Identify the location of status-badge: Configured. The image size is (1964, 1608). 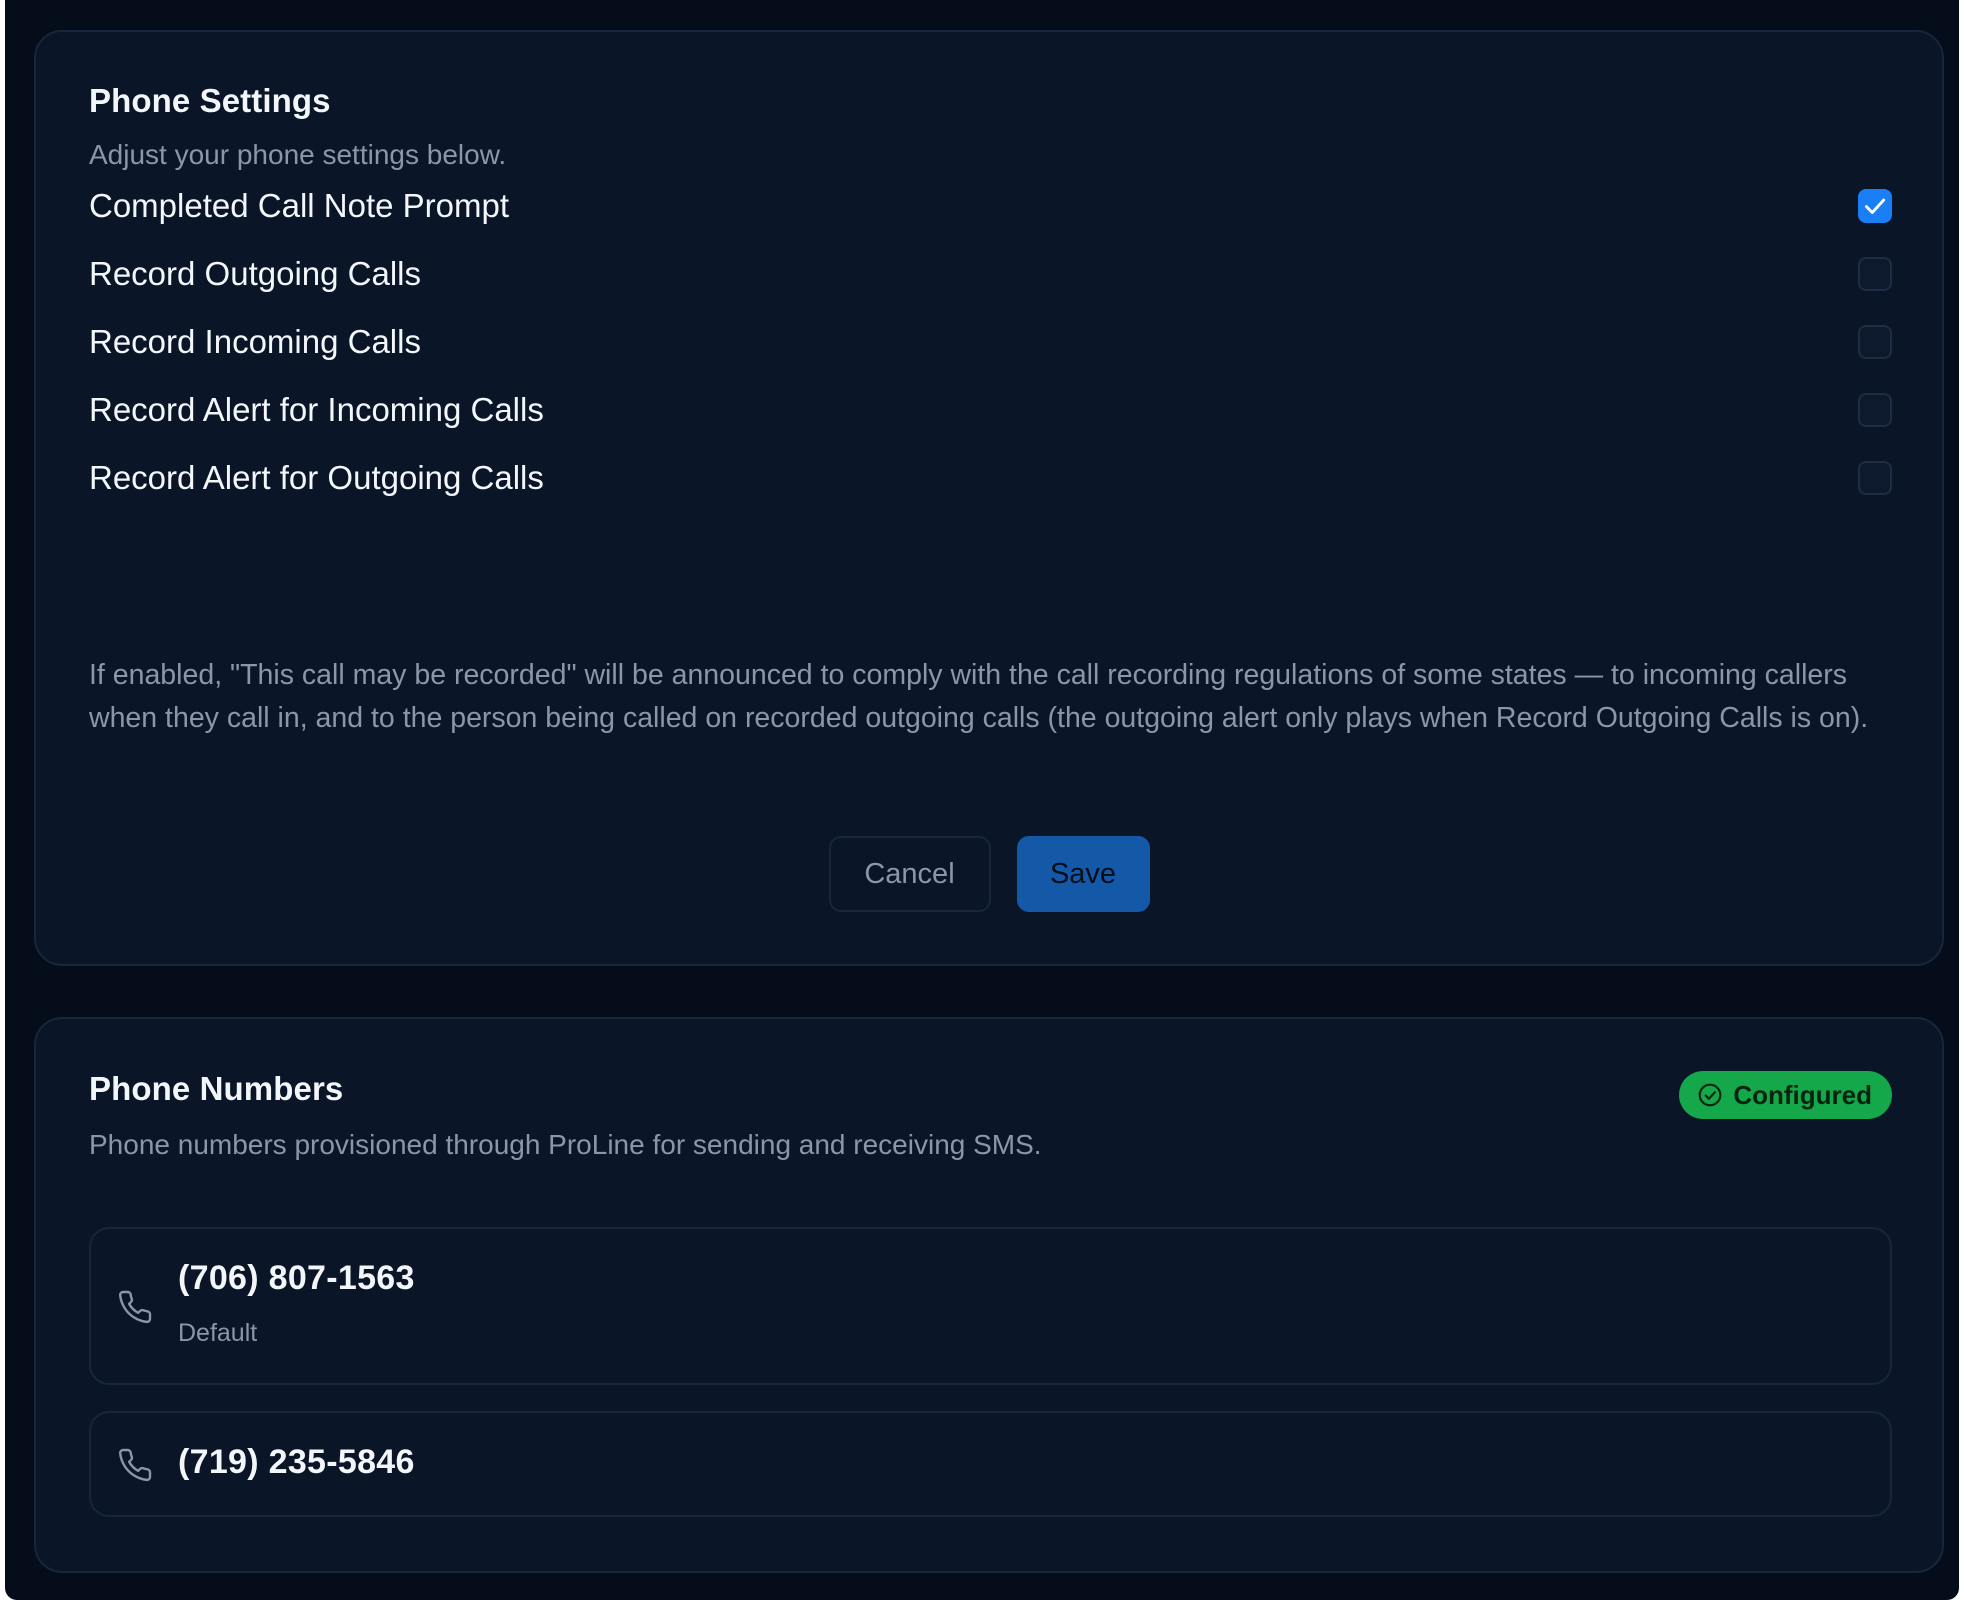
(1785, 1095).